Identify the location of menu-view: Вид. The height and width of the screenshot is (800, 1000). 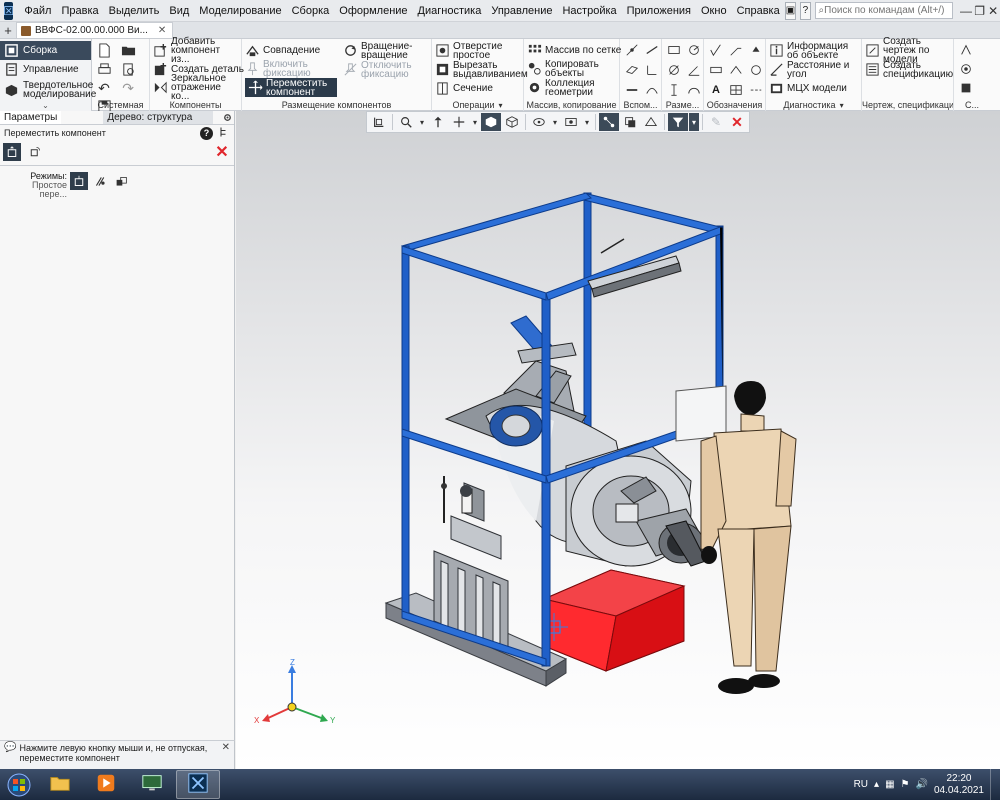
(179, 11).